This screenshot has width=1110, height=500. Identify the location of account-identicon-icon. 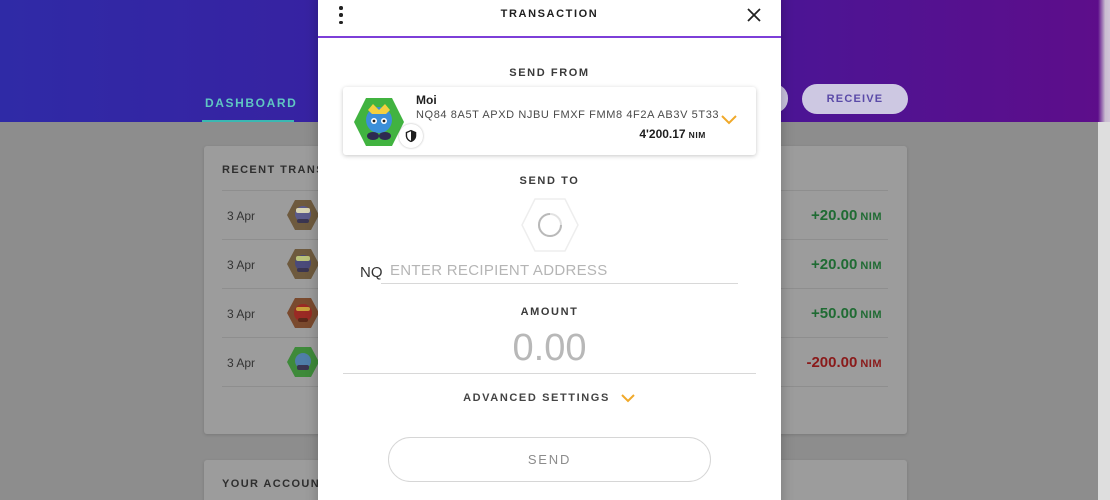
(379, 122).